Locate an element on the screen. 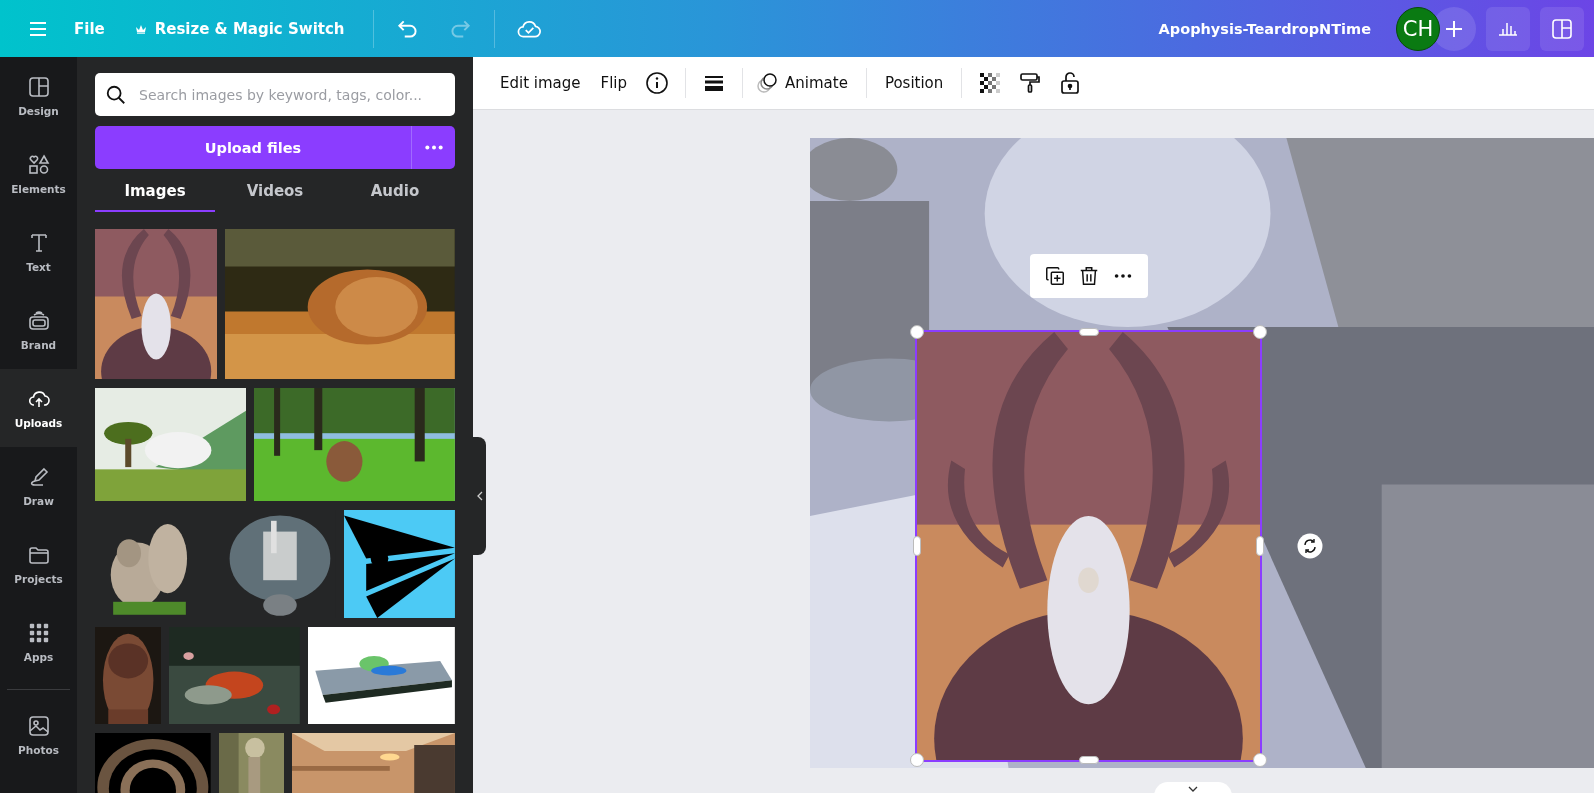 The width and height of the screenshot is (1594, 793). layout-button is located at coordinates (1562, 28).